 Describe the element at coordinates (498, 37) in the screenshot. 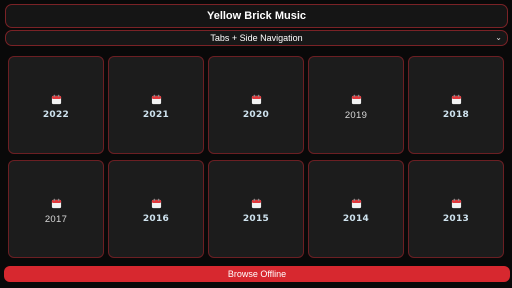

I see `chevron-down-icon: ⌄` at that location.